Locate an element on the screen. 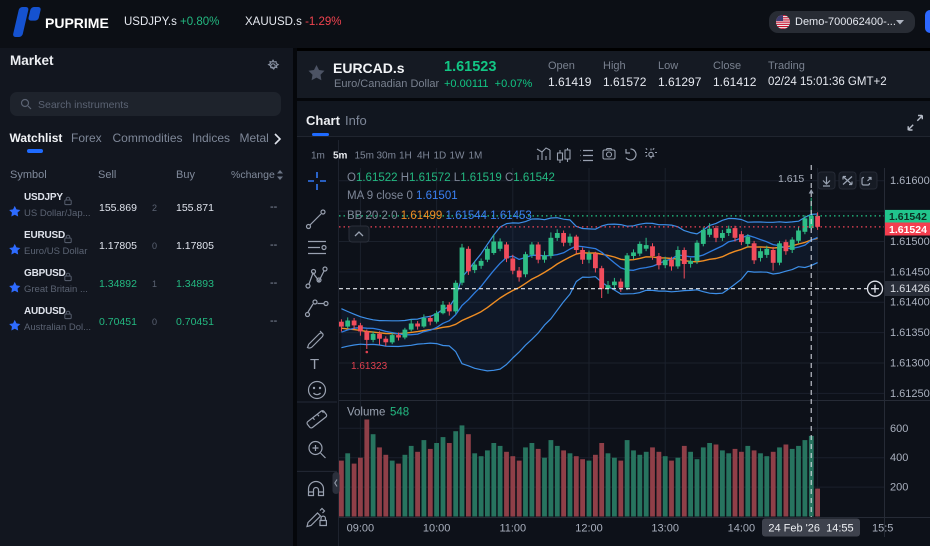 The height and width of the screenshot is (546, 930). svg-text: 30m is located at coordinates (386, 156).